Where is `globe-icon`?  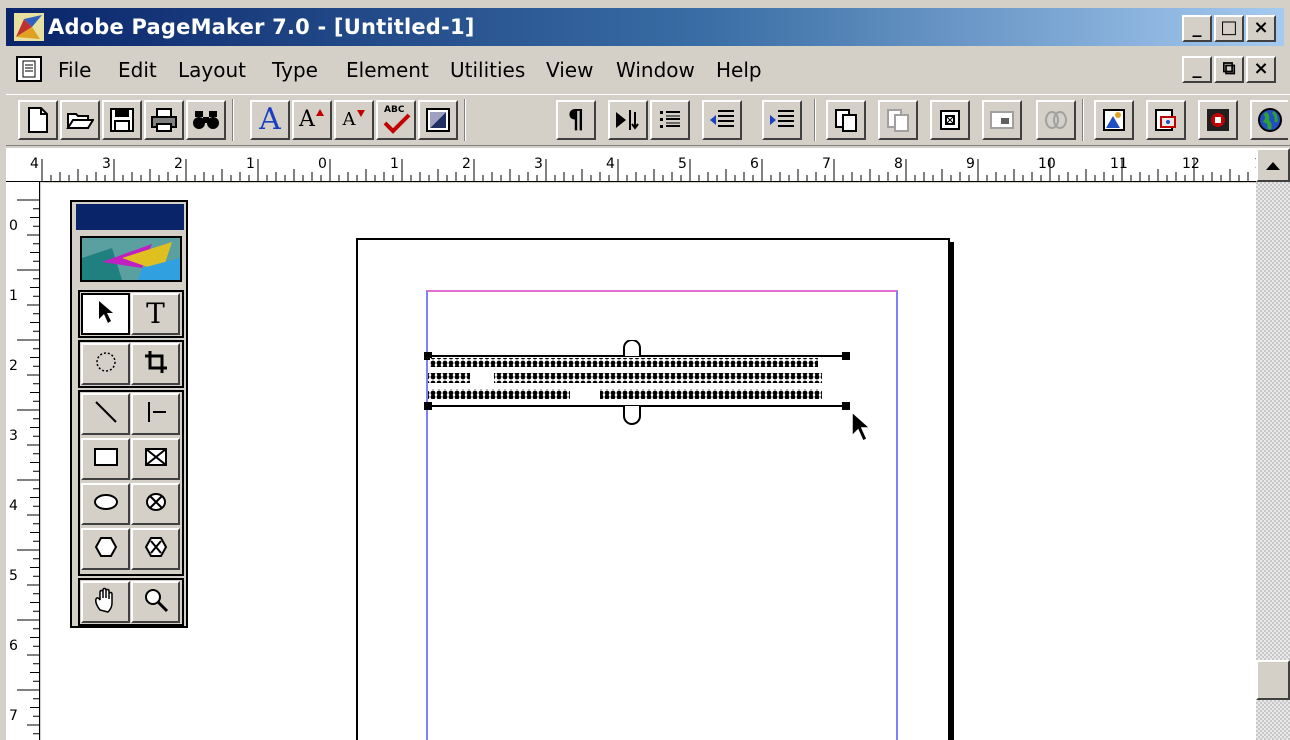 globe-icon is located at coordinates (1270, 120).